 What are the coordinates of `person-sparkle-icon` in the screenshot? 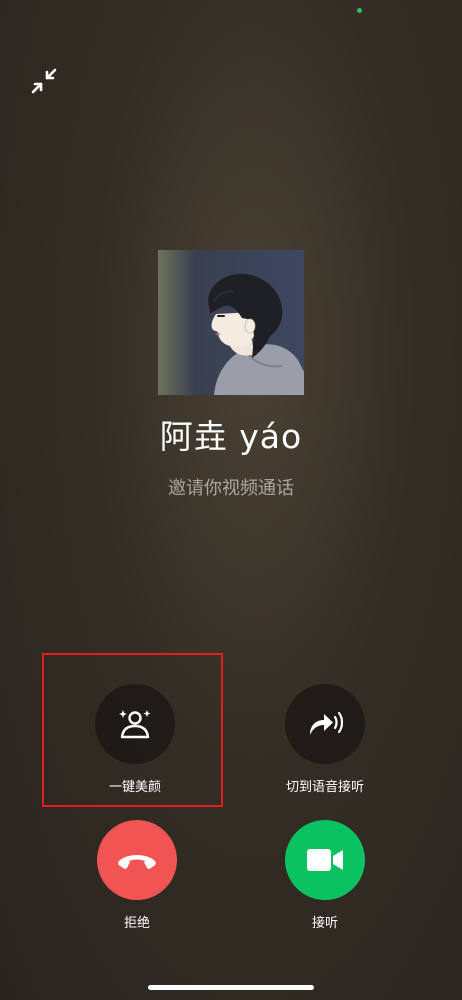 It's located at (135, 724).